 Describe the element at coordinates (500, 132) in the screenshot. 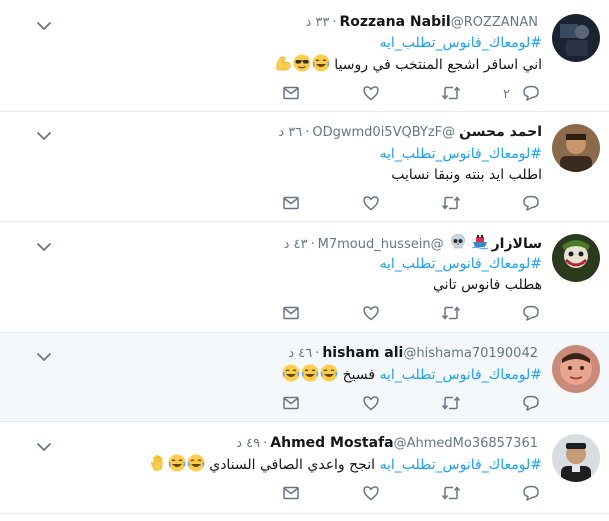

I see `display-name: احمد محسن` at that location.